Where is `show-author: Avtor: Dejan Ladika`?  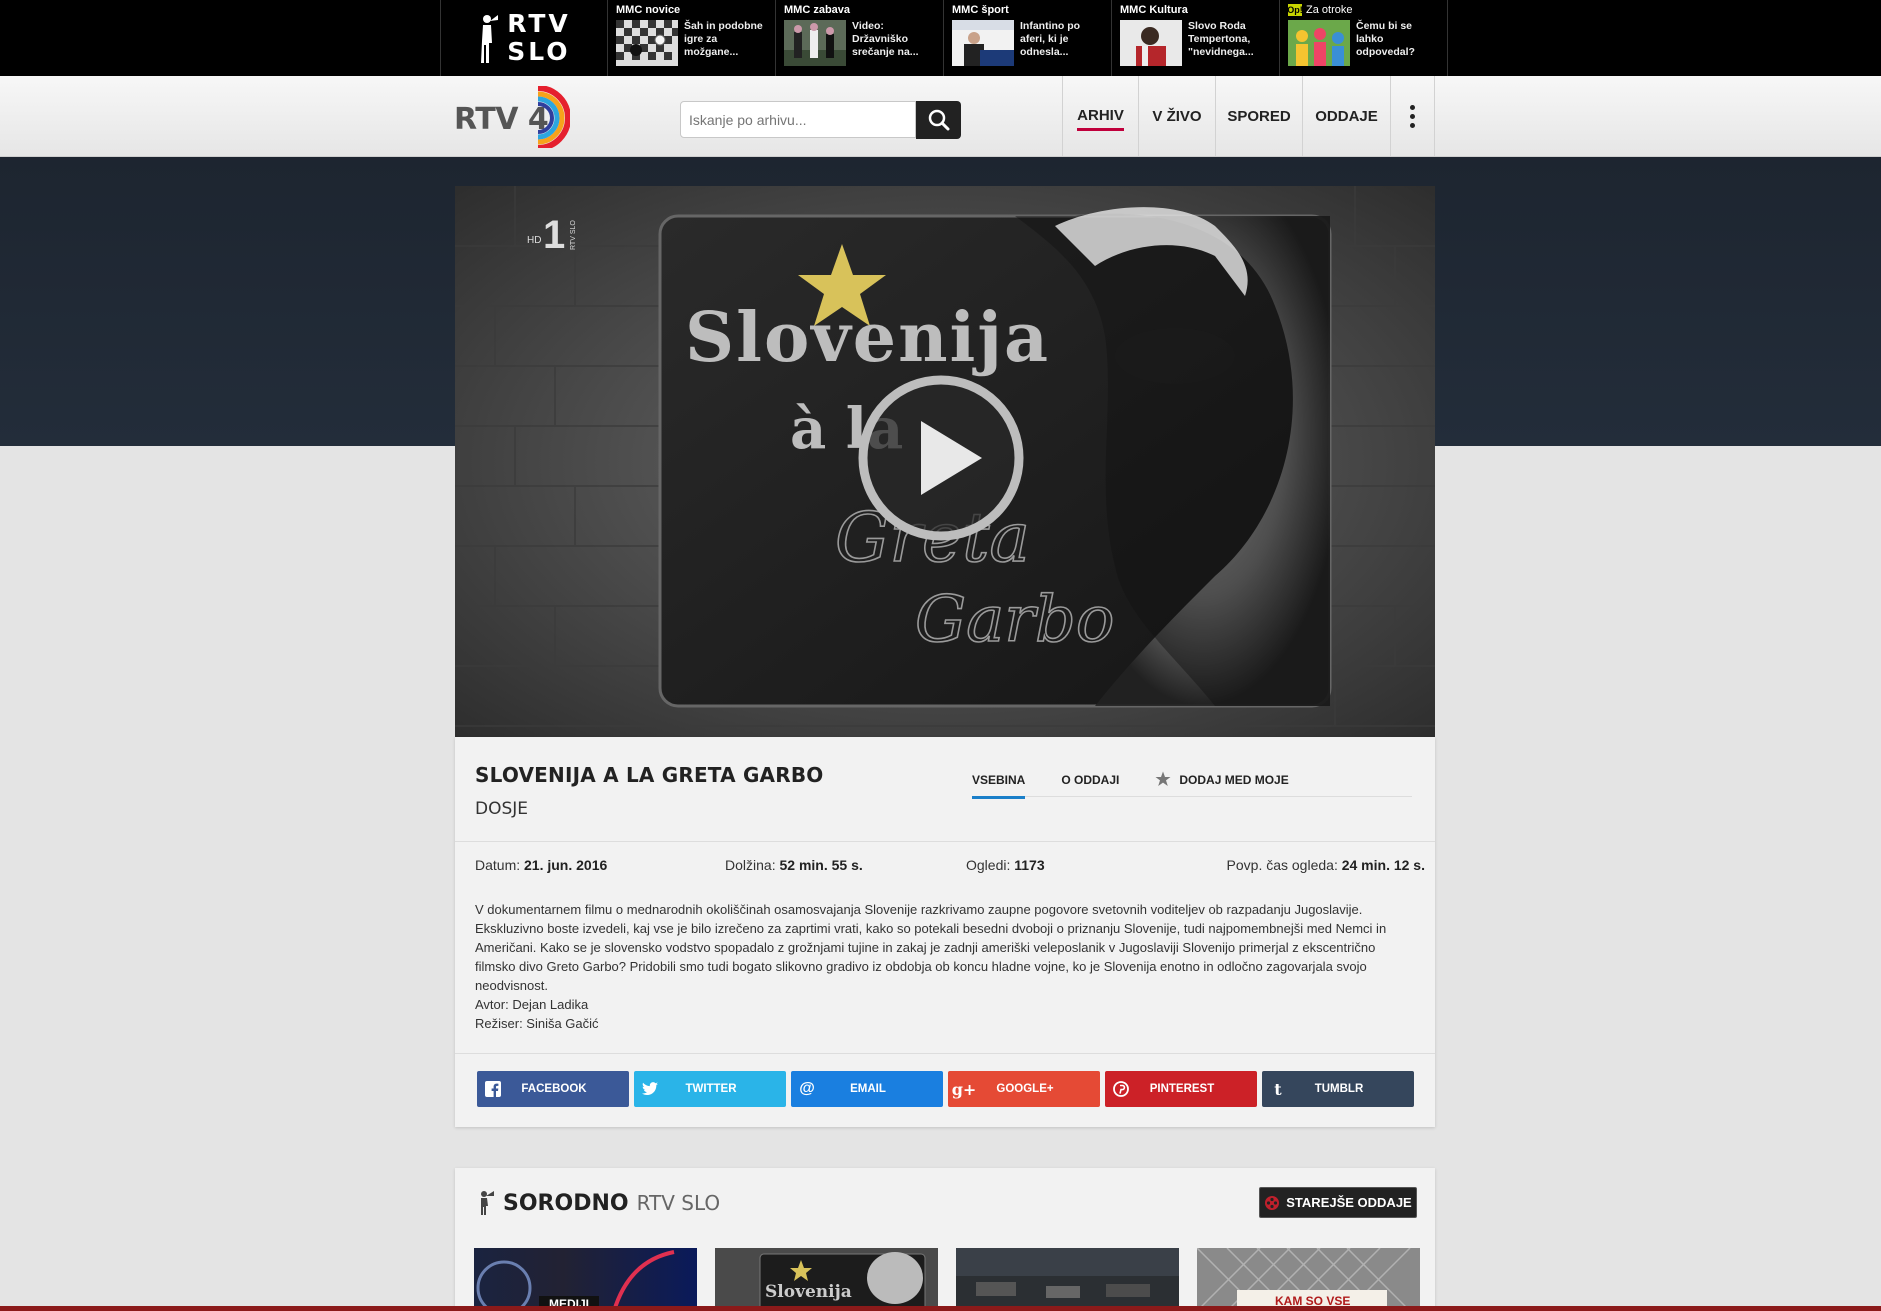 show-author: Avtor: Dejan Ladika is located at coordinates (532, 1004).